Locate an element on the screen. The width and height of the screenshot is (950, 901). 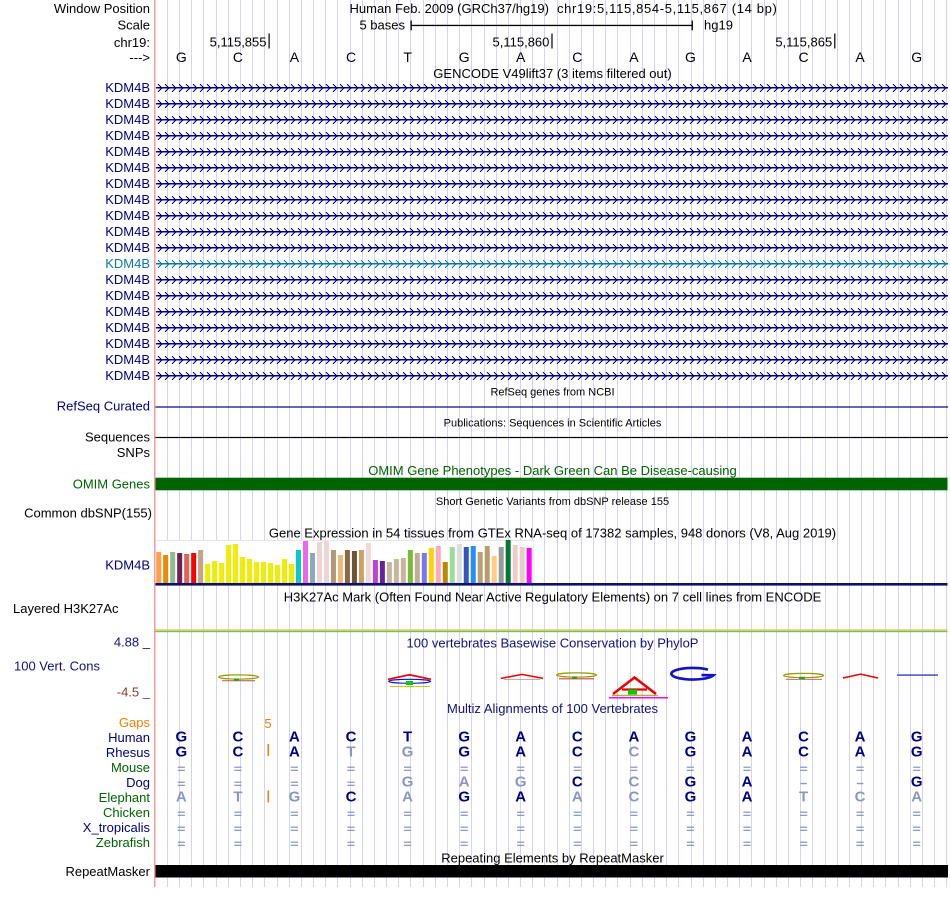
svg-text: Human is located at coordinates (129, 737).